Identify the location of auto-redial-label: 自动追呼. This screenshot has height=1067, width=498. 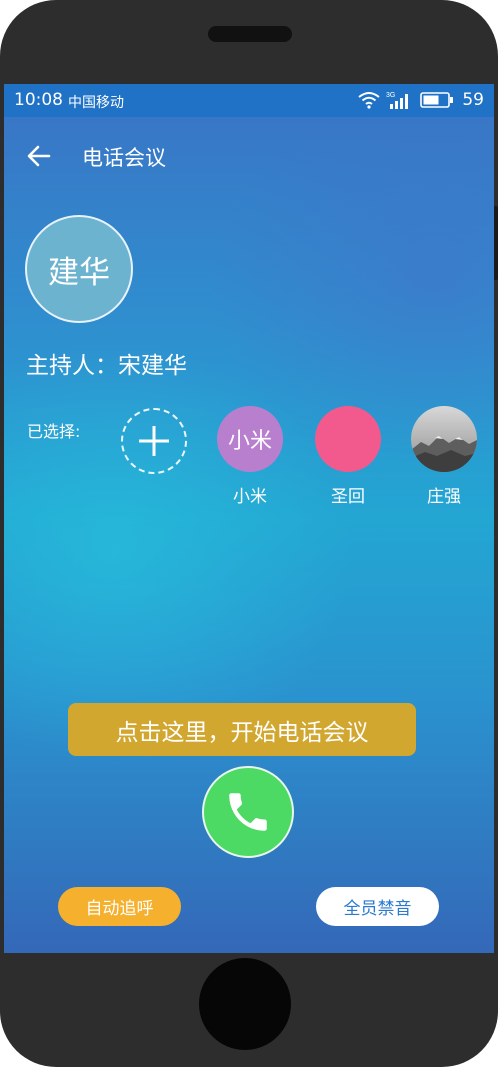
(119, 909).